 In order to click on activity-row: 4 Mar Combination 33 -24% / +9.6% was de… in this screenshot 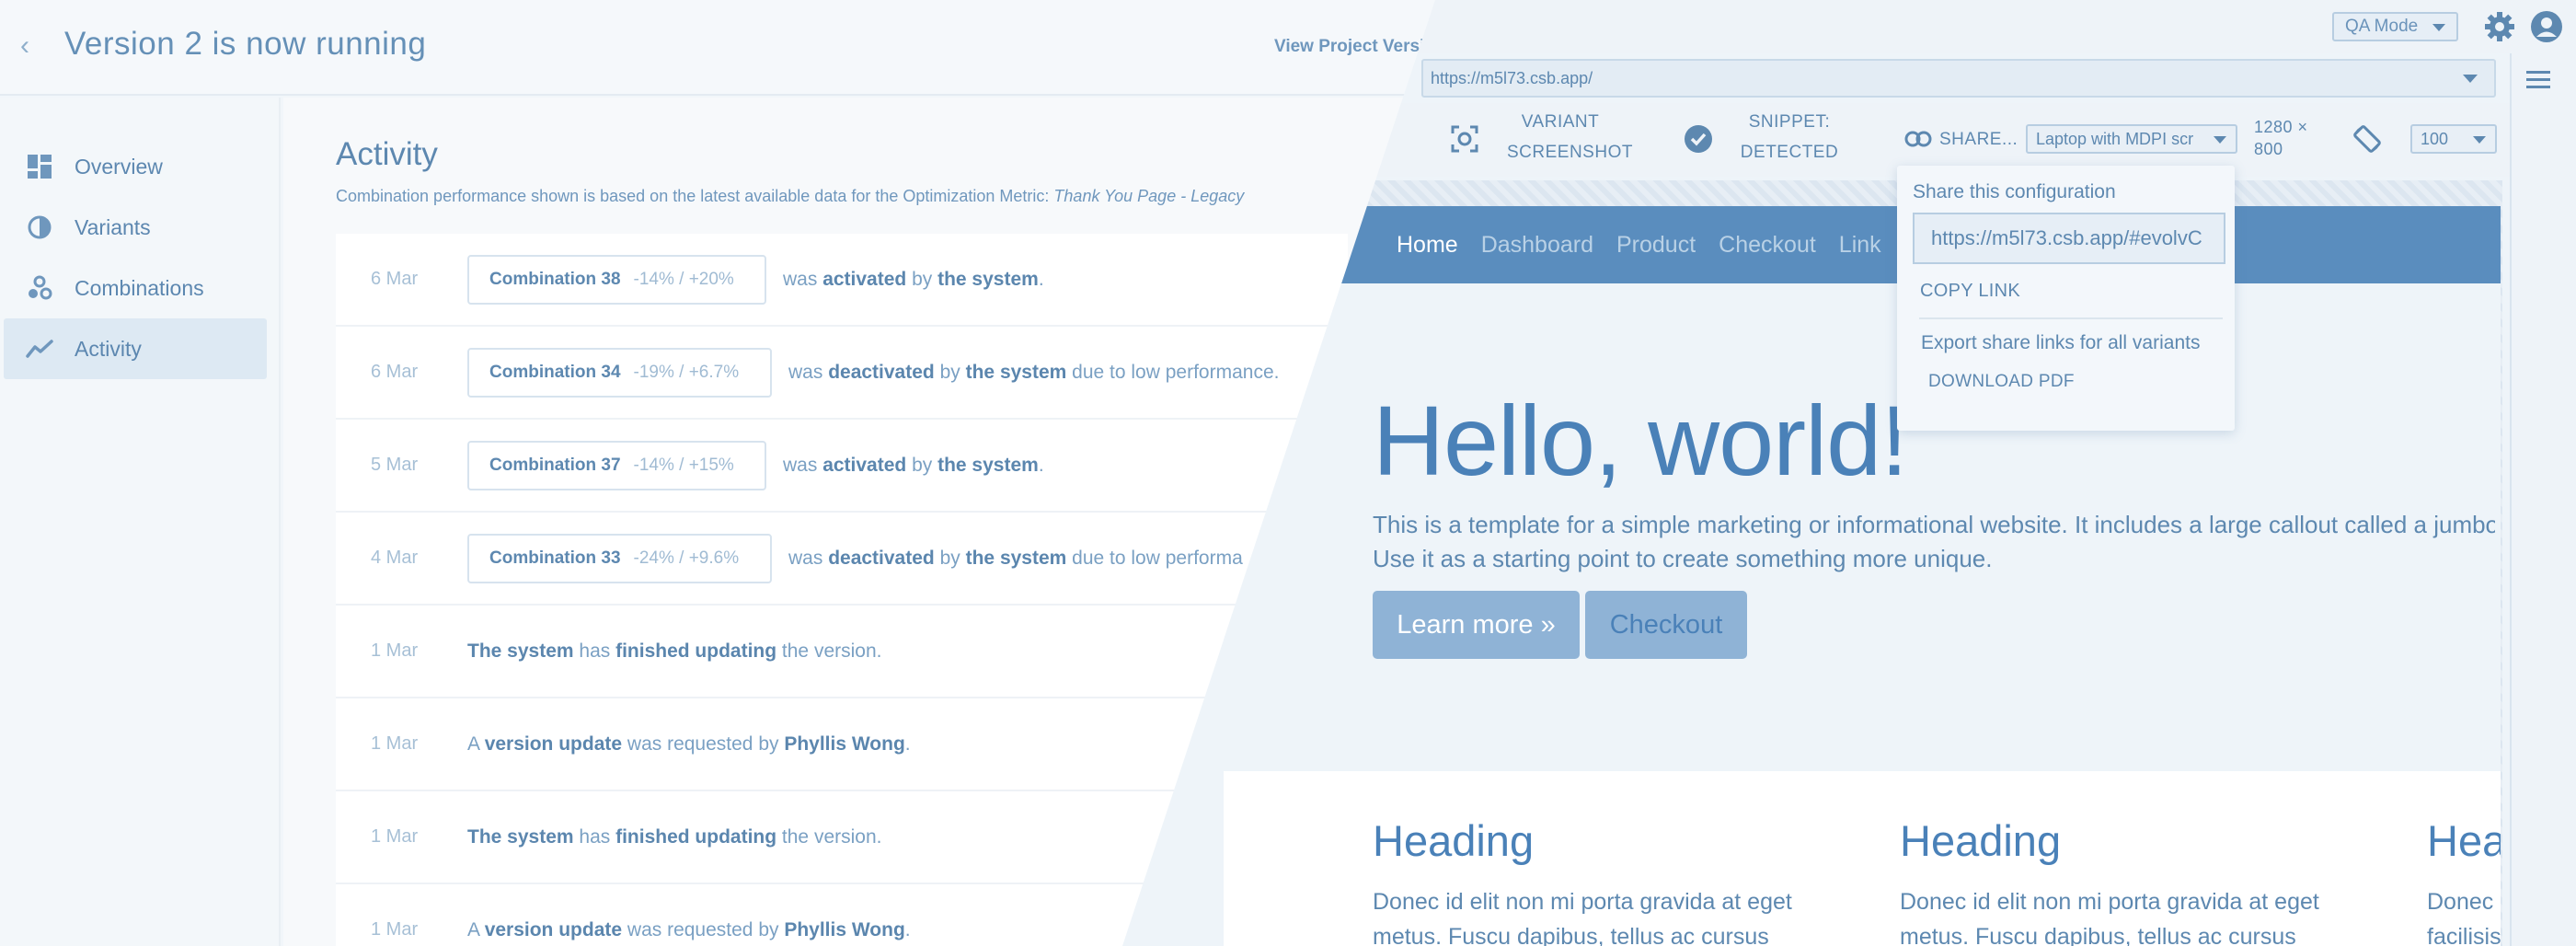, I will do `click(842, 559)`.